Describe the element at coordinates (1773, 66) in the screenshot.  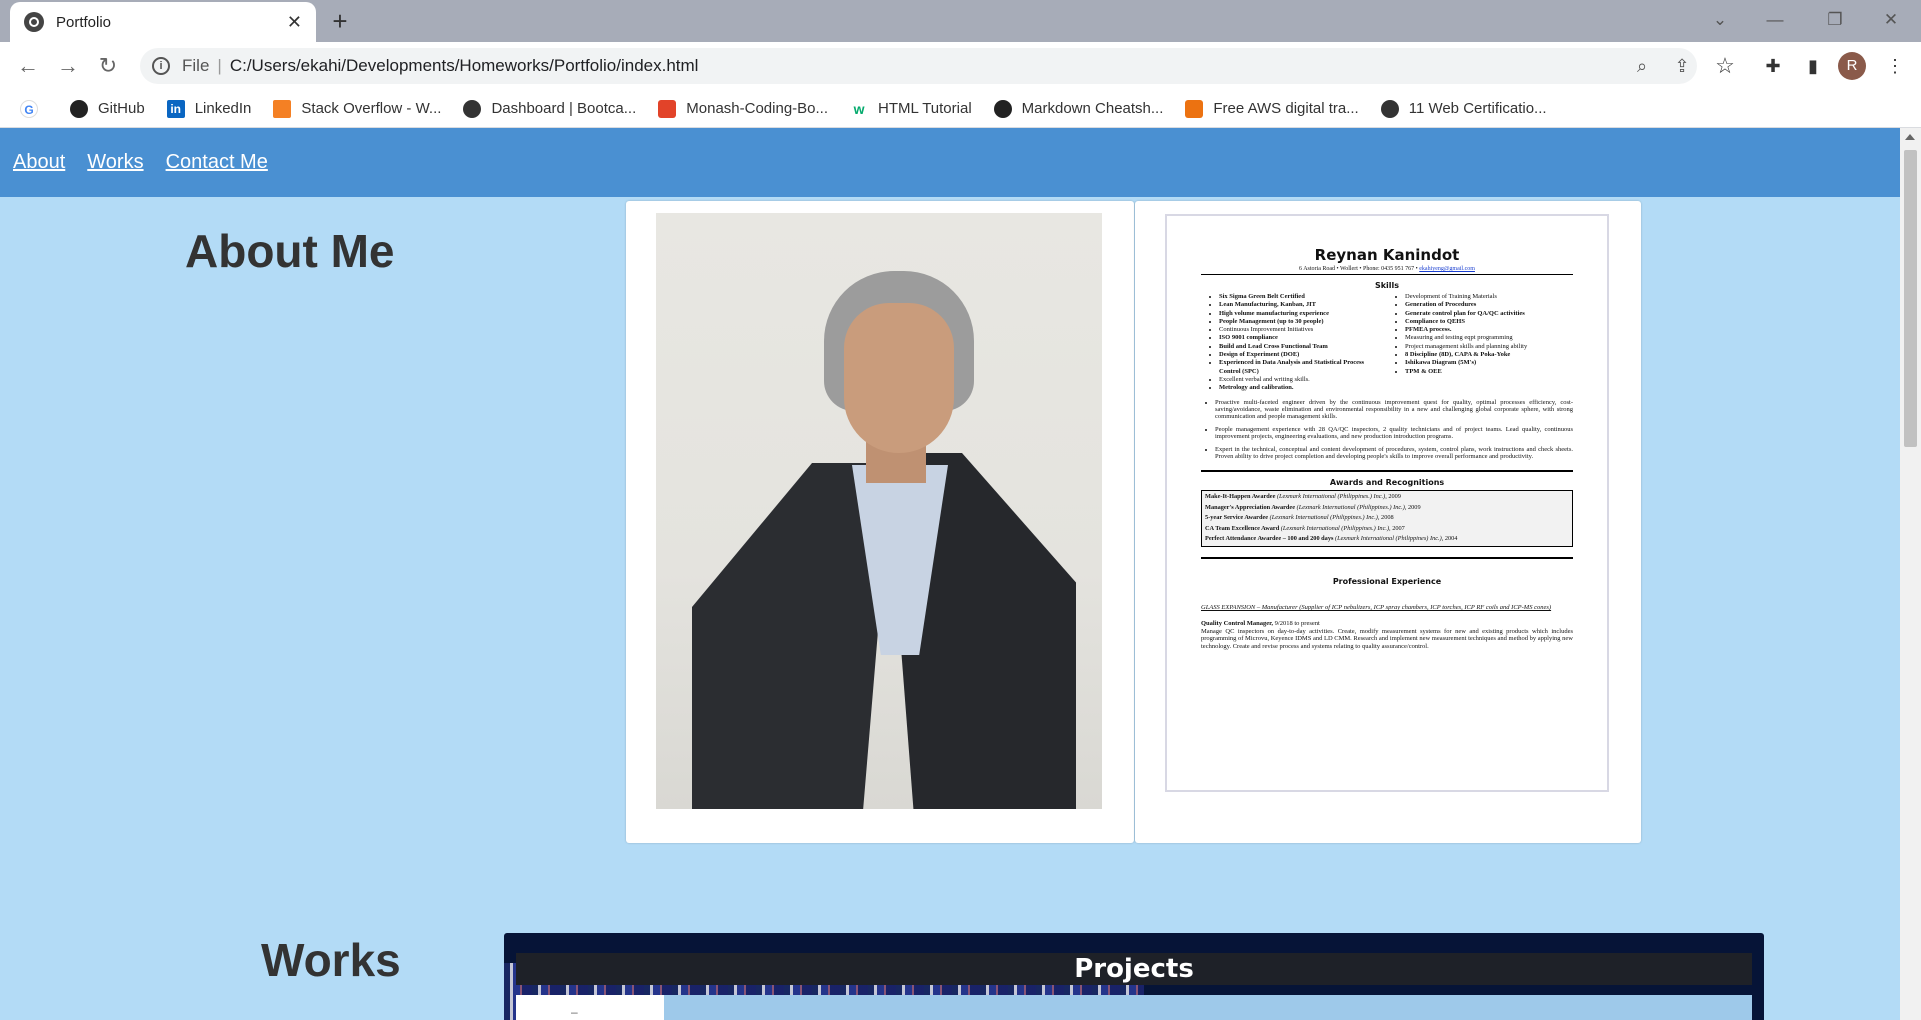
I see `extensions-icon: ✚` at that location.